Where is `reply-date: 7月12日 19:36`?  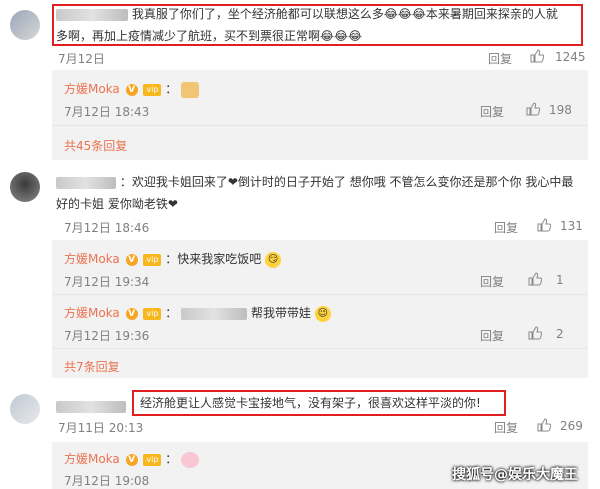
reply-date: 7月12日 19:36 is located at coordinates (107, 336).